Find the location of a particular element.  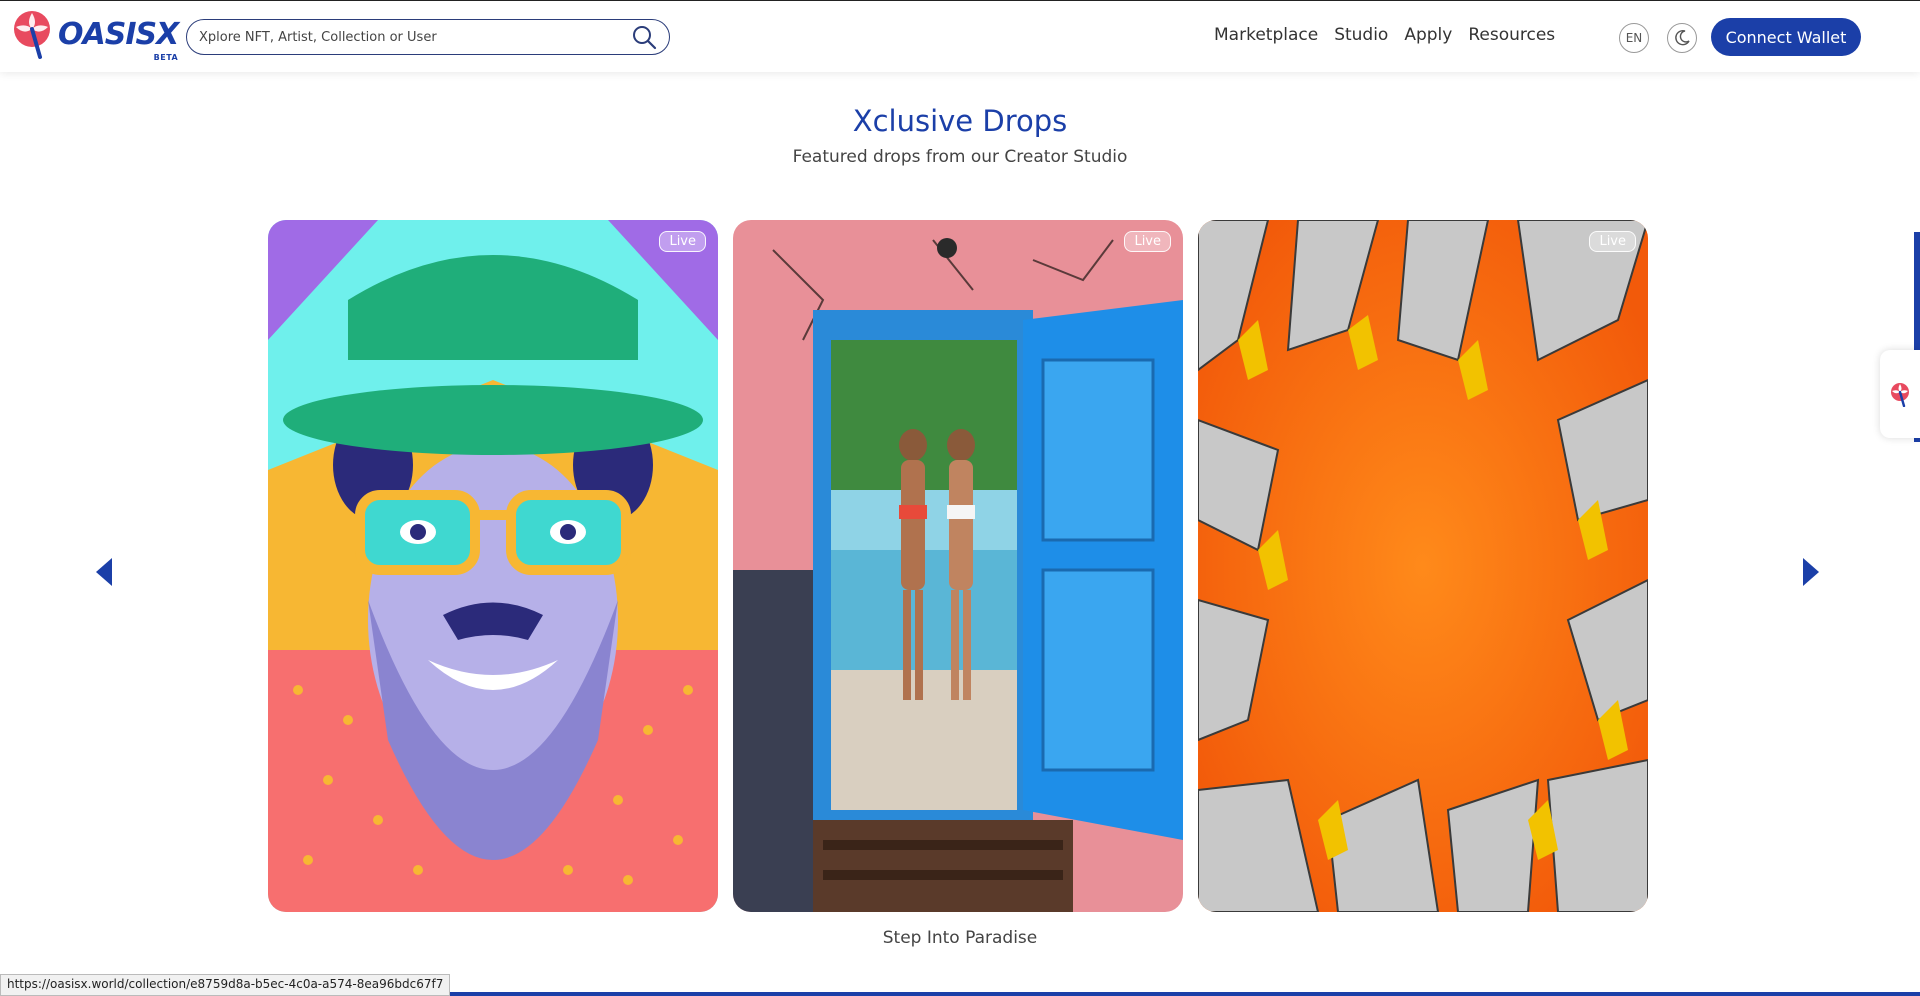

nav-resources: Resources is located at coordinates (1511, 35).